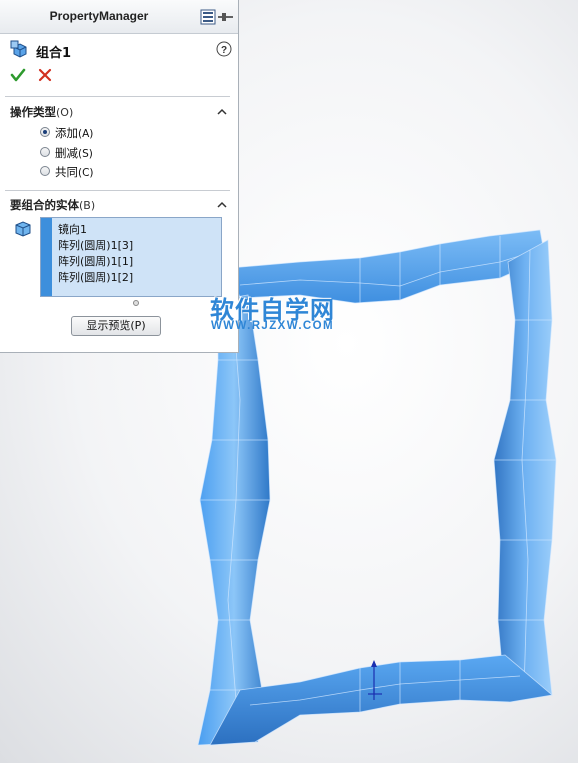 This screenshot has height=763, width=578. Describe the element at coordinates (54, 53) in the screenshot. I see `feature-name: 组合1` at that location.